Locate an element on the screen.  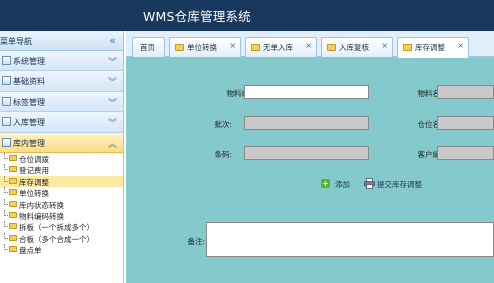
material-code-input is located at coordinates (306, 92).